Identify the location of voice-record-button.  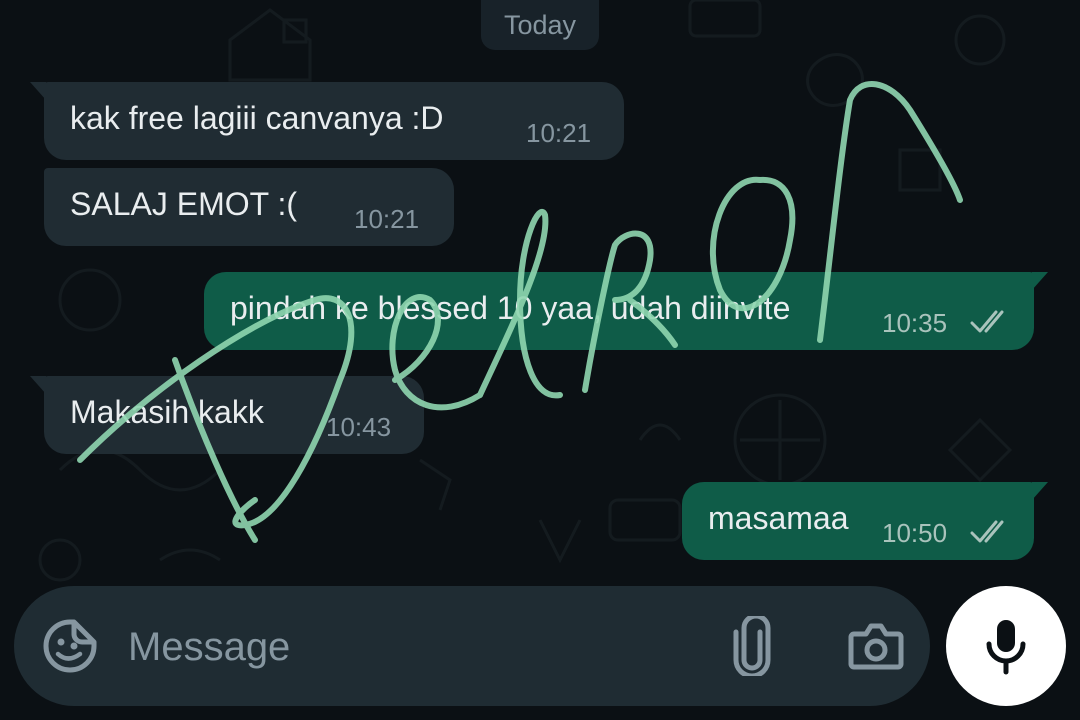
(1006, 646).